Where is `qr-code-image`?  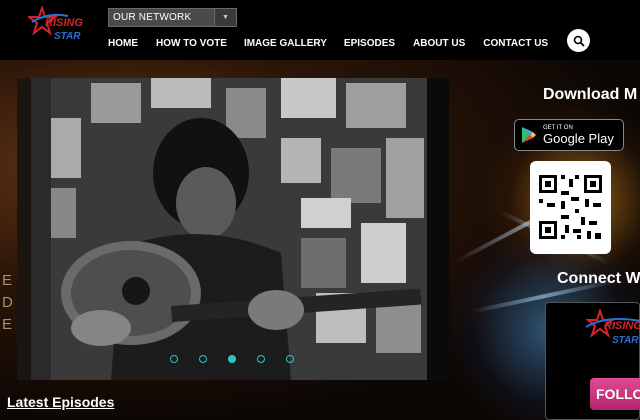
qr-code-image is located at coordinates (570, 207).